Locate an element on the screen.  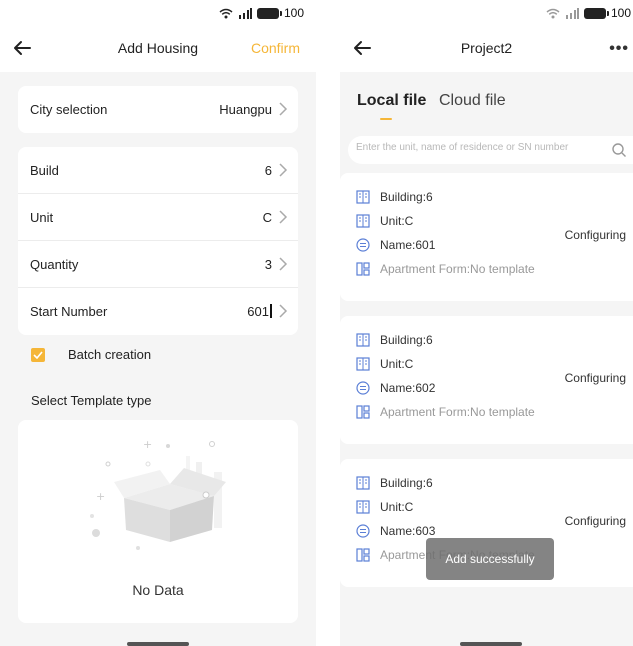
city-selection-card: City selection Huangpu is located at coordinates (158, 109).